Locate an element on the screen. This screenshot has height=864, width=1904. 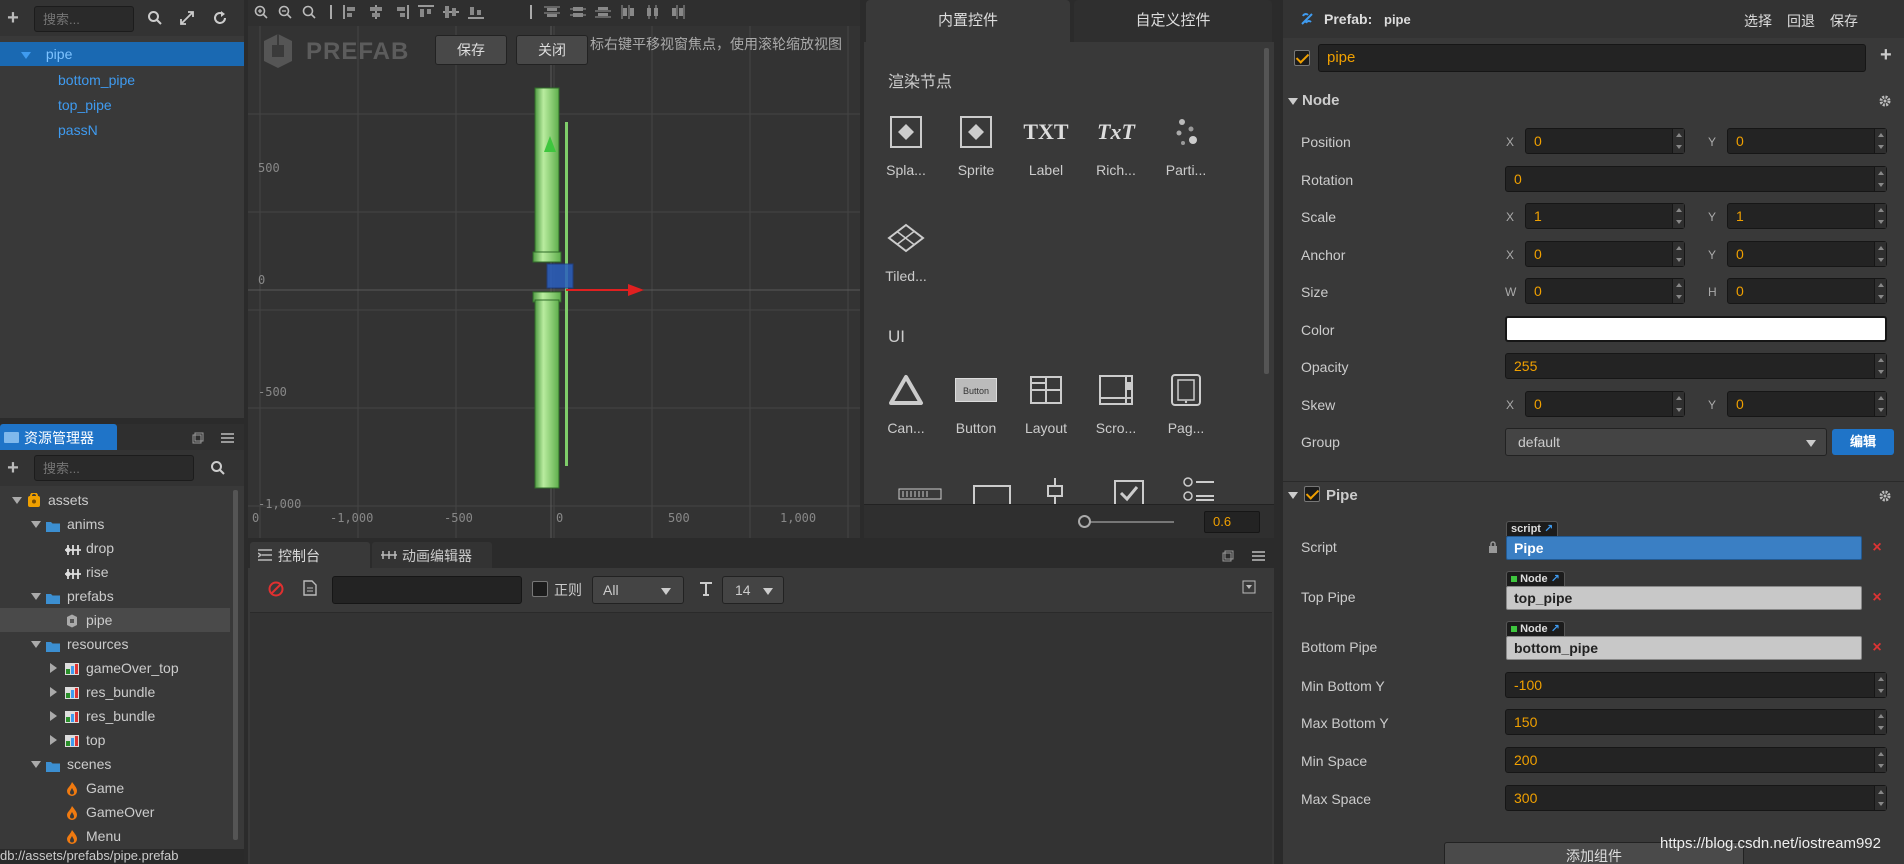
zoom-value-field: 0.6 is located at coordinates (1232, 522).